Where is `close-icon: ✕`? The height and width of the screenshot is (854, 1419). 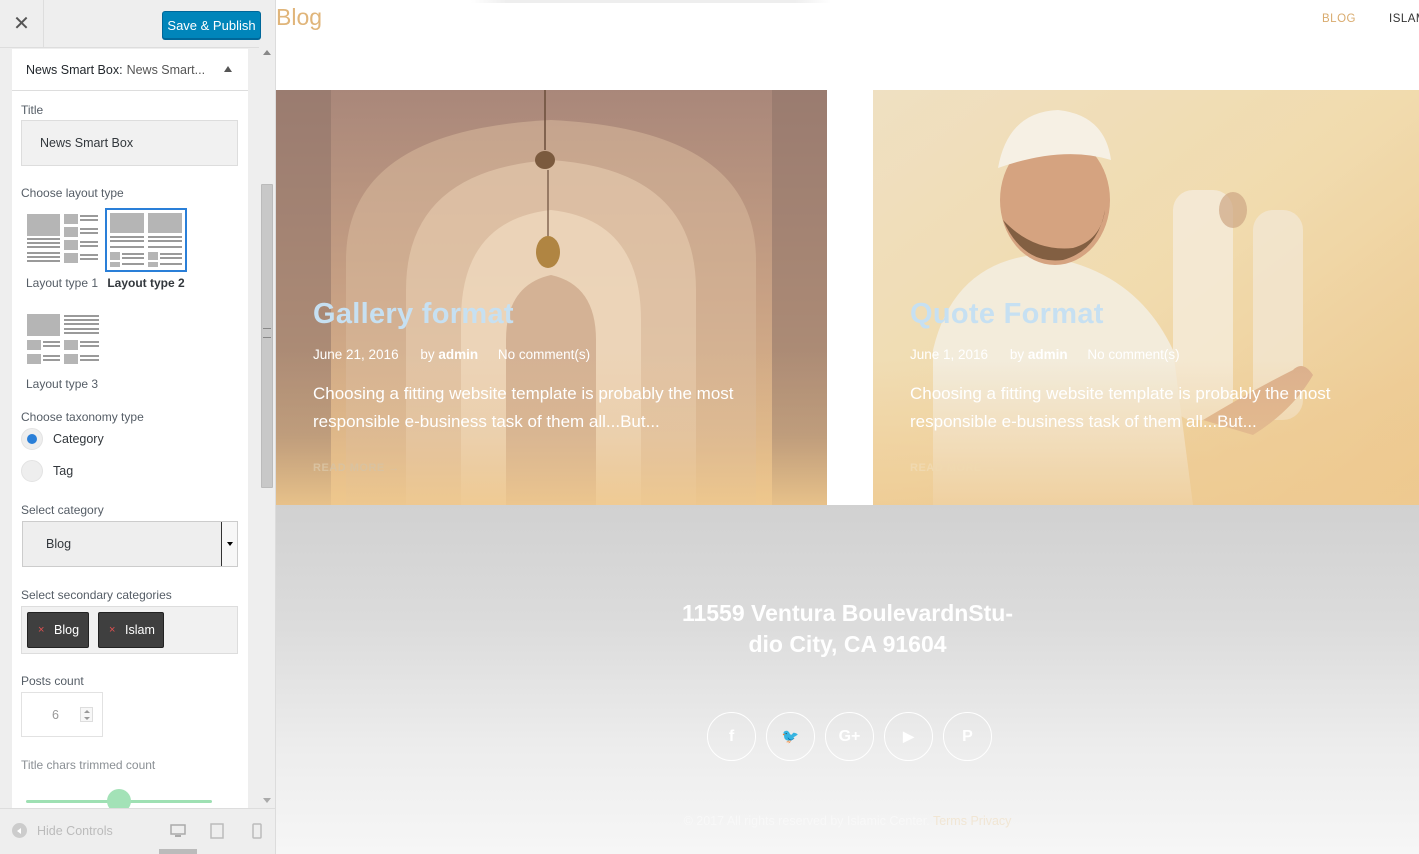
close-icon: ✕ is located at coordinates (21, 24).